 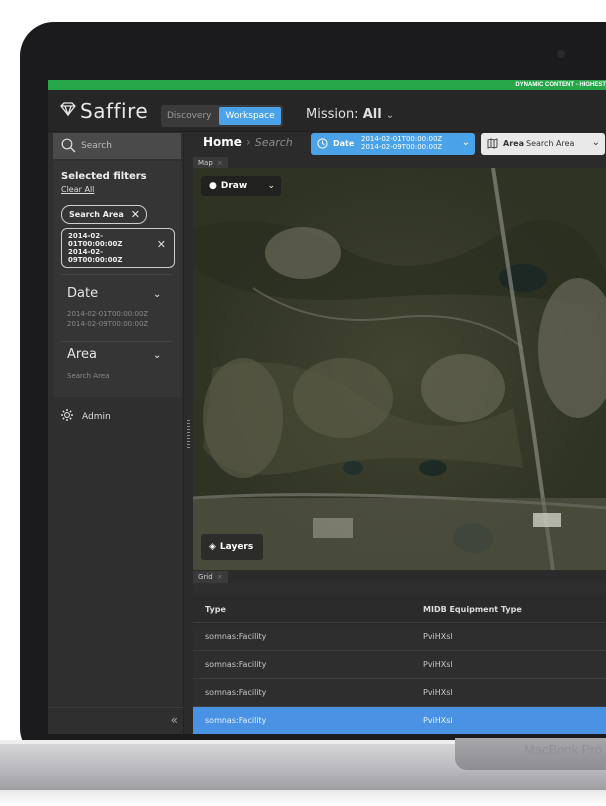 What do you see at coordinates (96, 146) in the screenshot?
I see `search-label: Search` at bounding box center [96, 146].